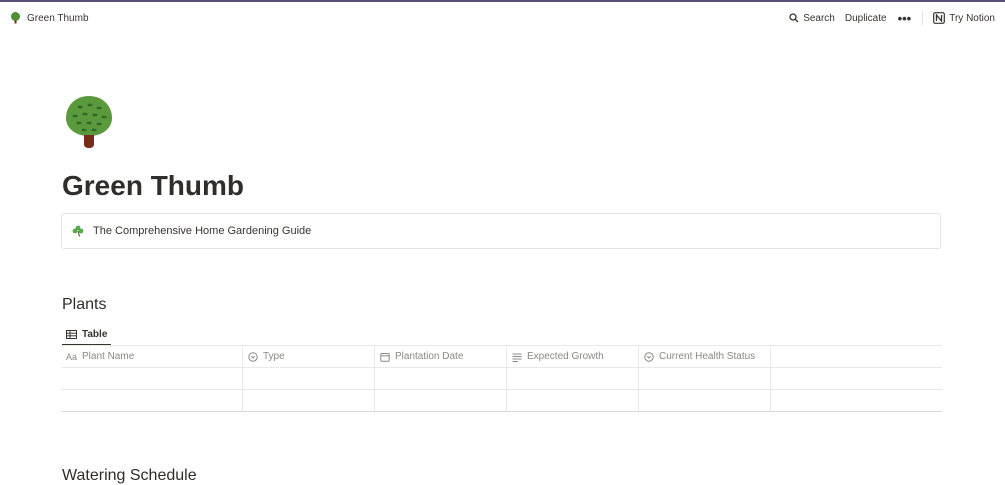 Image resolution: width=1005 pixels, height=485 pixels. I want to click on callout: The Comprehensive Home Gardening Guide, so click(501, 231).